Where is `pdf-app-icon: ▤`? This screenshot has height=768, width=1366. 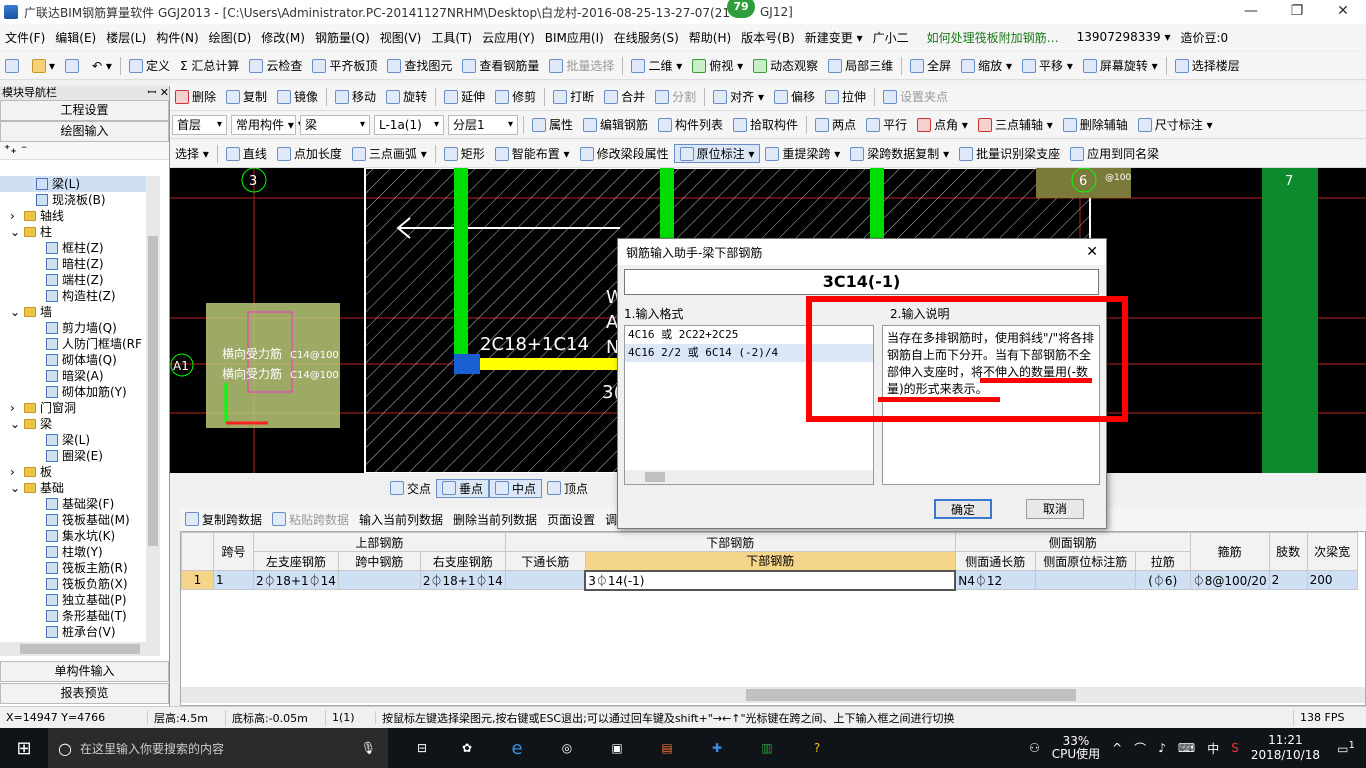 pdf-app-icon: ▤ is located at coordinates (667, 748).